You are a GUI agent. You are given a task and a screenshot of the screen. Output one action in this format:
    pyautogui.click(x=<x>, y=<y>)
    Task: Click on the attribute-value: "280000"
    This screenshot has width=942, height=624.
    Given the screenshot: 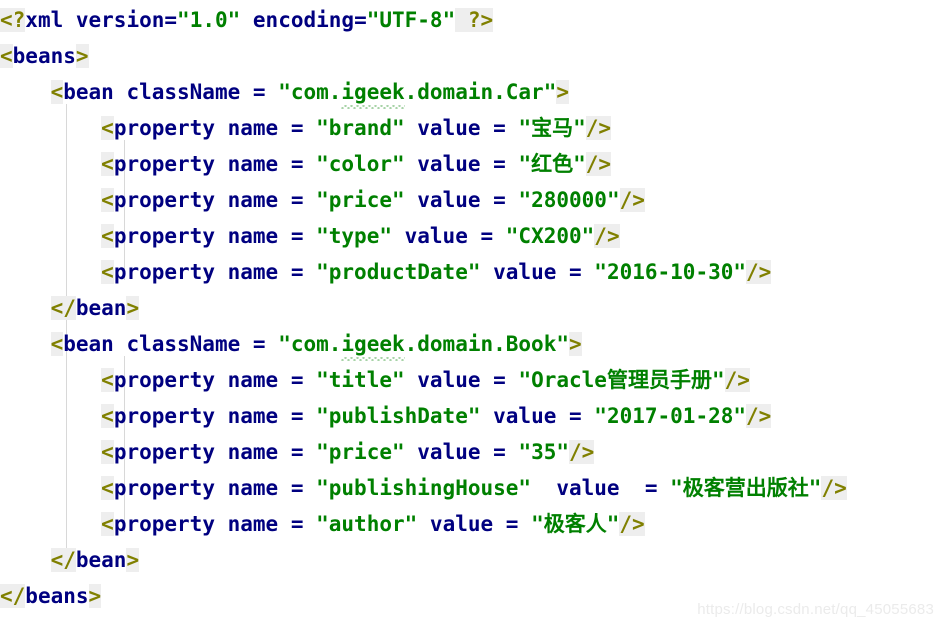 What is the action you would take?
    pyautogui.click(x=569, y=200)
    